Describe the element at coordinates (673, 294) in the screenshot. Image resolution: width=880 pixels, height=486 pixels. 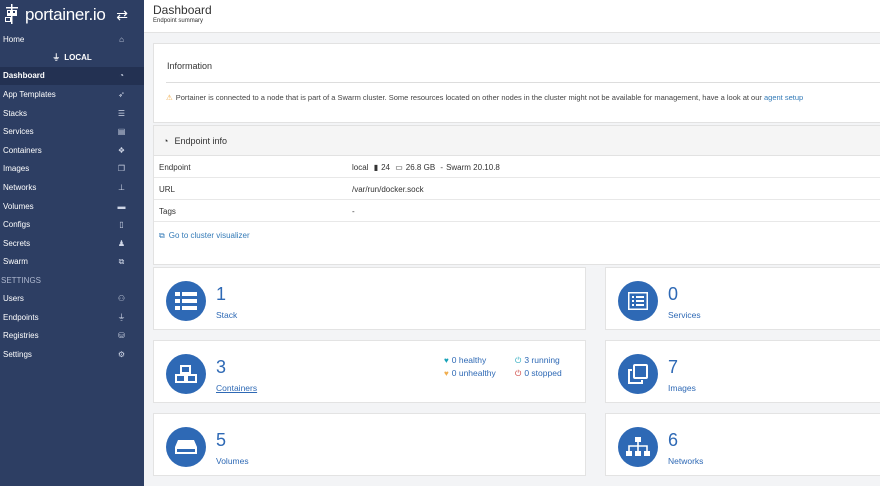
I see `services-count: 0` at that location.